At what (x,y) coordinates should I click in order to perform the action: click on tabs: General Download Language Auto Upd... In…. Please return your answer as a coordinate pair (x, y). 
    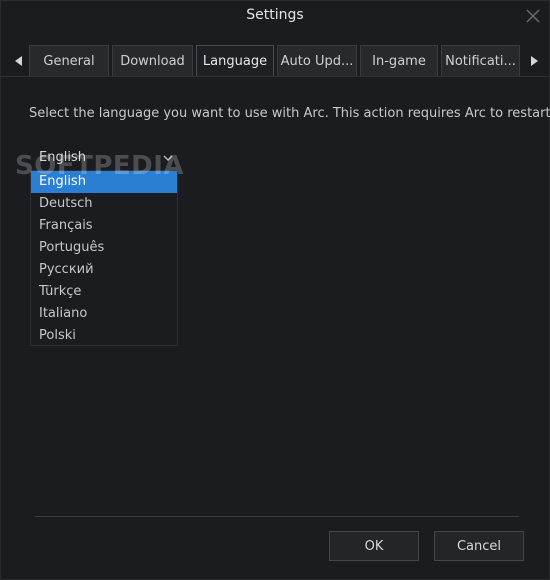
    Looking at the image, I should click on (276, 60).